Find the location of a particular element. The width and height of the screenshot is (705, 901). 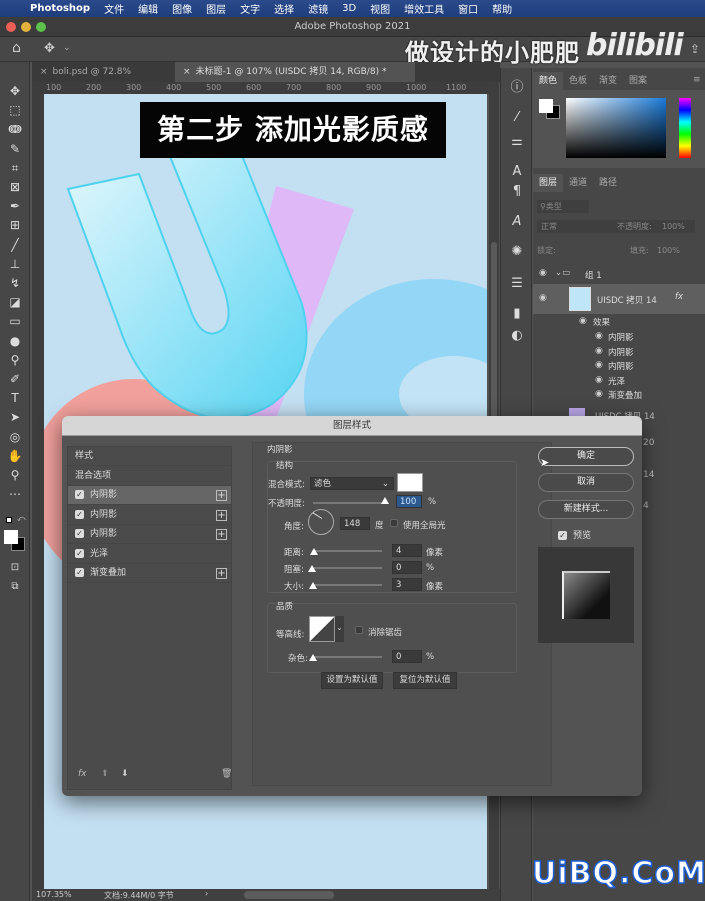

panel-menu-icon: ≡ is located at coordinates (697, 80).